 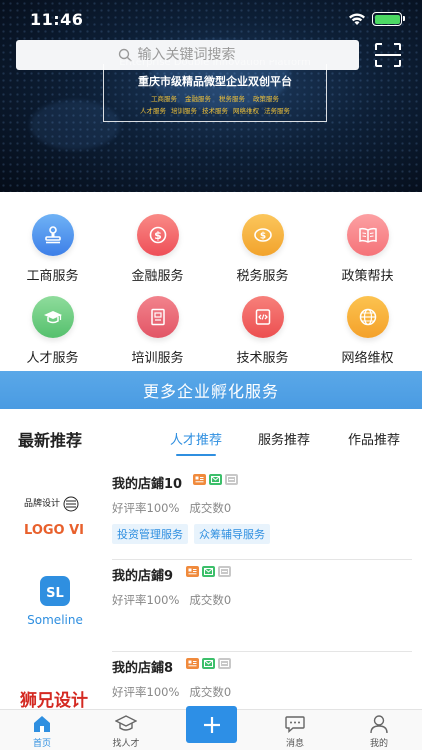 I want to click on recommend-header: 最新推荐 人才推荐 服务推荐 作品推荐, so click(x=211, y=438).